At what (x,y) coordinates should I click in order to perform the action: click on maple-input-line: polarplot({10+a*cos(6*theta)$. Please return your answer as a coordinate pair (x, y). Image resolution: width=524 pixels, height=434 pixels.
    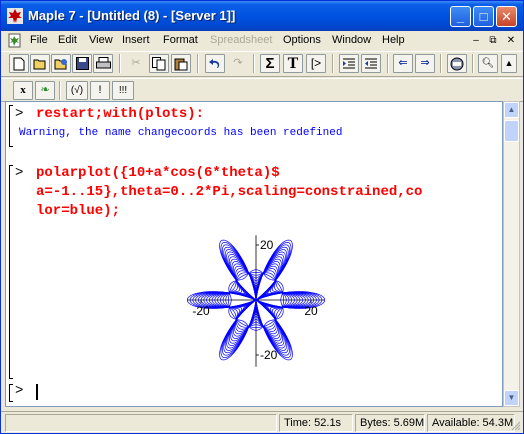
    Looking at the image, I should click on (158, 173).